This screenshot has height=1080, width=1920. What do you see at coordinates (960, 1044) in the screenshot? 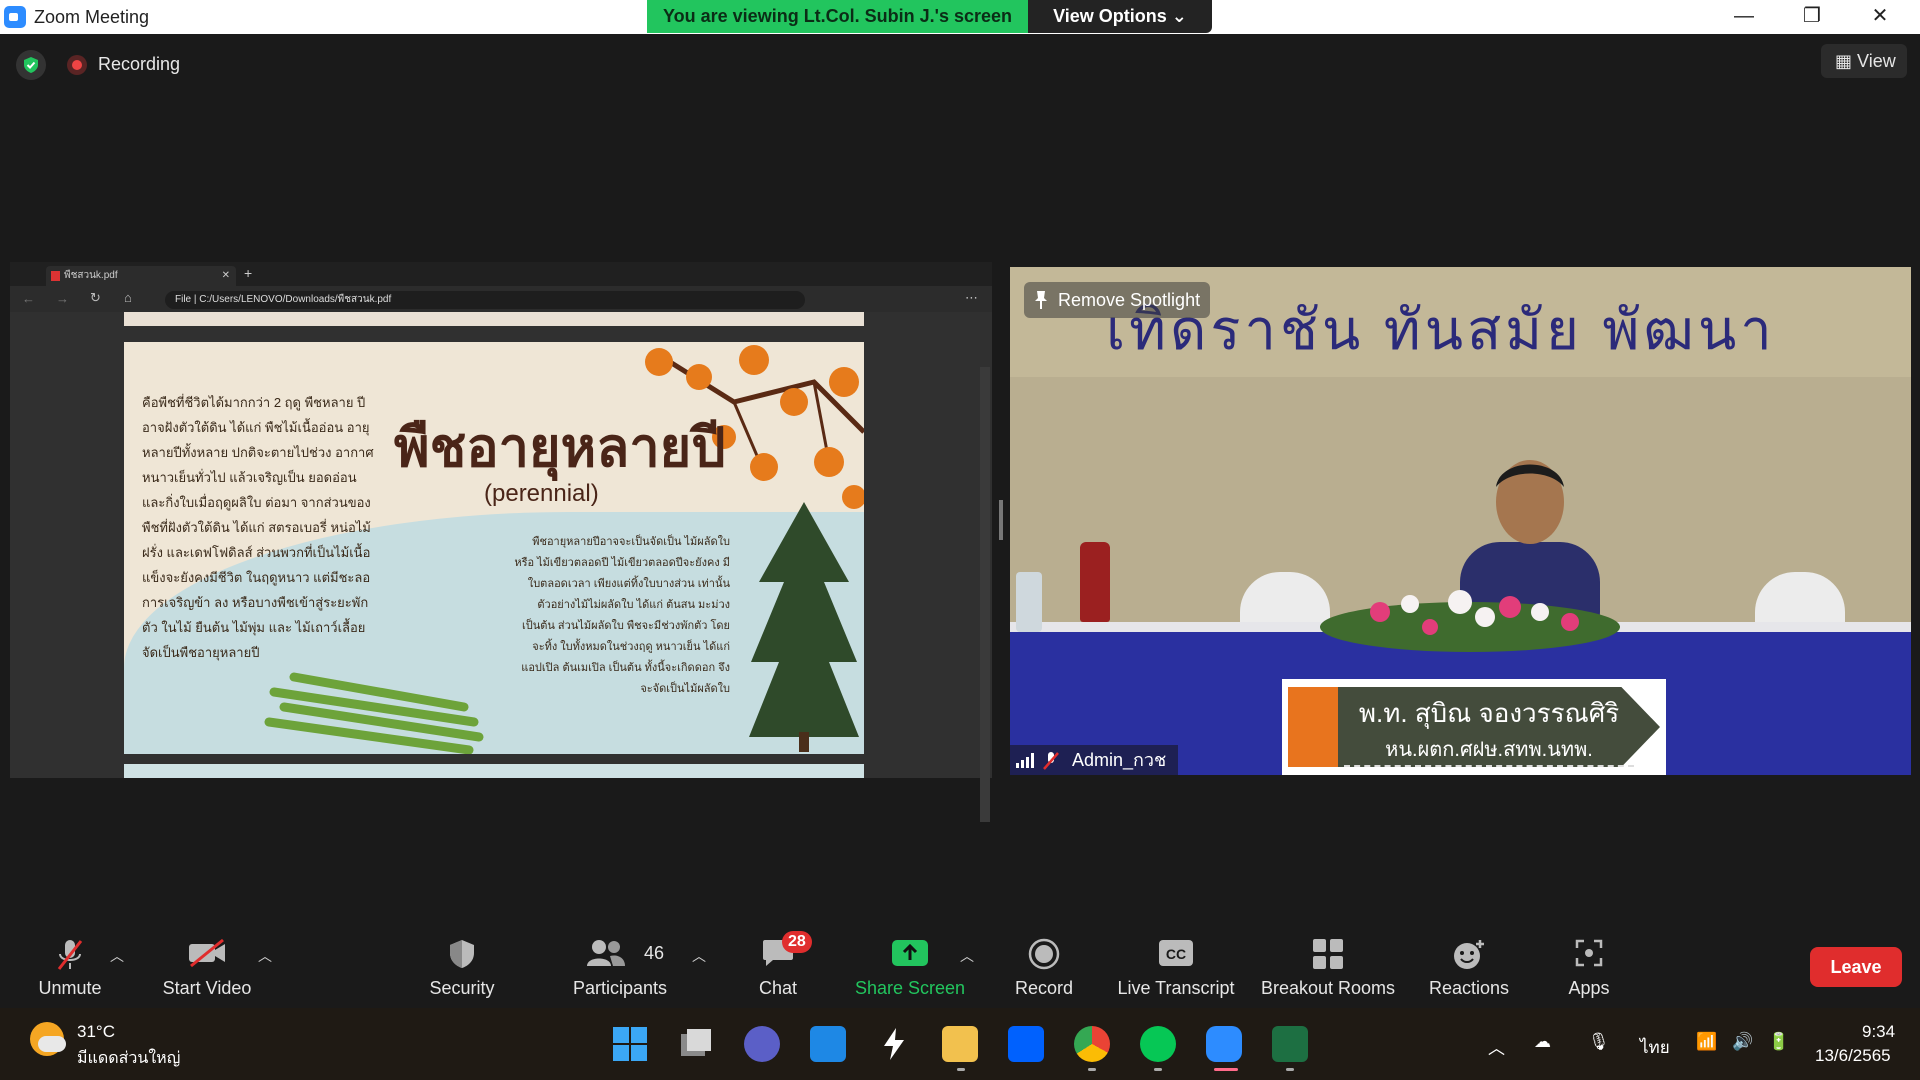
I see `file-explorer-icon` at bounding box center [960, 1044].